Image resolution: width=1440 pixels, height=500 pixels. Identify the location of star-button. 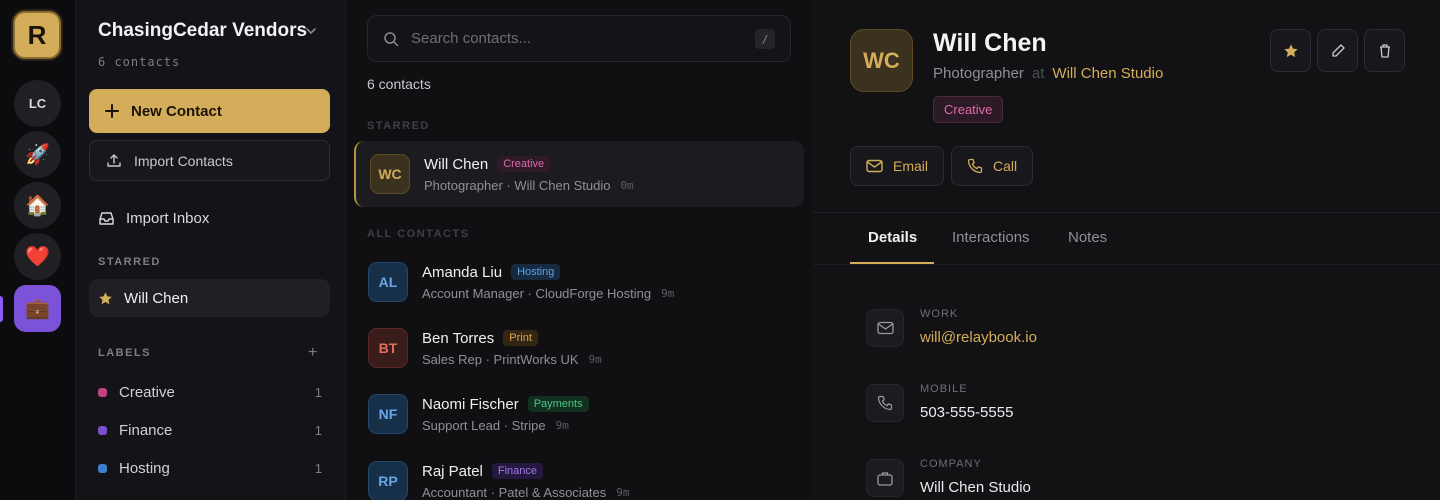
(1290, 50).